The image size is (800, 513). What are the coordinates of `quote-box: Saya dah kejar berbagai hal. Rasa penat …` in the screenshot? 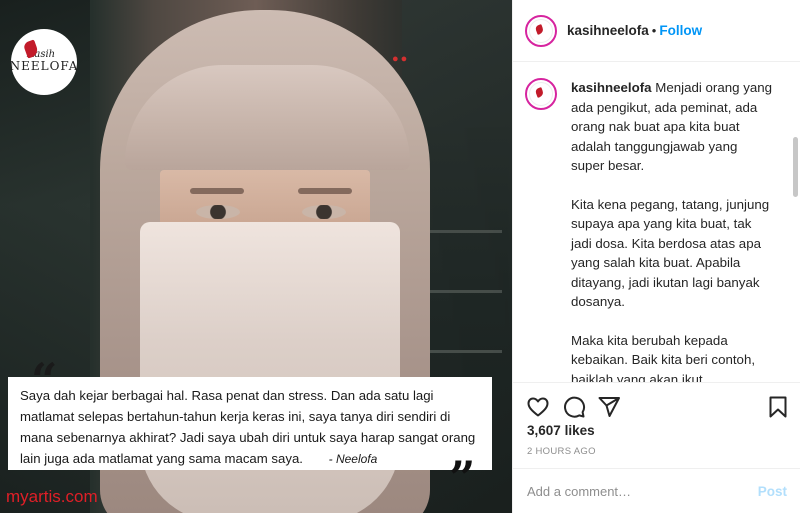 It's located at (250, 423).